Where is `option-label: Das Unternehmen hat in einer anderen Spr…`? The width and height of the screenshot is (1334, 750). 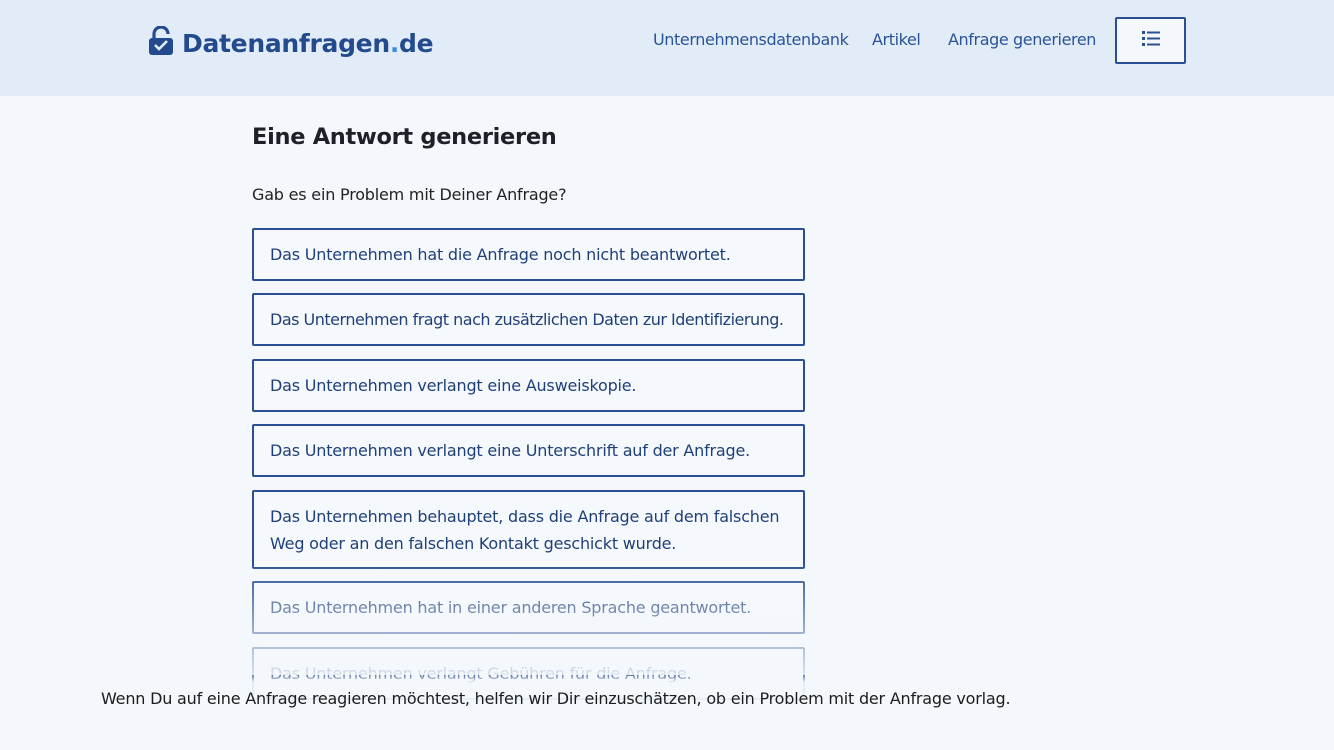
option-label: Das Unternehmen hat in einer anderen Spr… is located at coordinates (511, 607).